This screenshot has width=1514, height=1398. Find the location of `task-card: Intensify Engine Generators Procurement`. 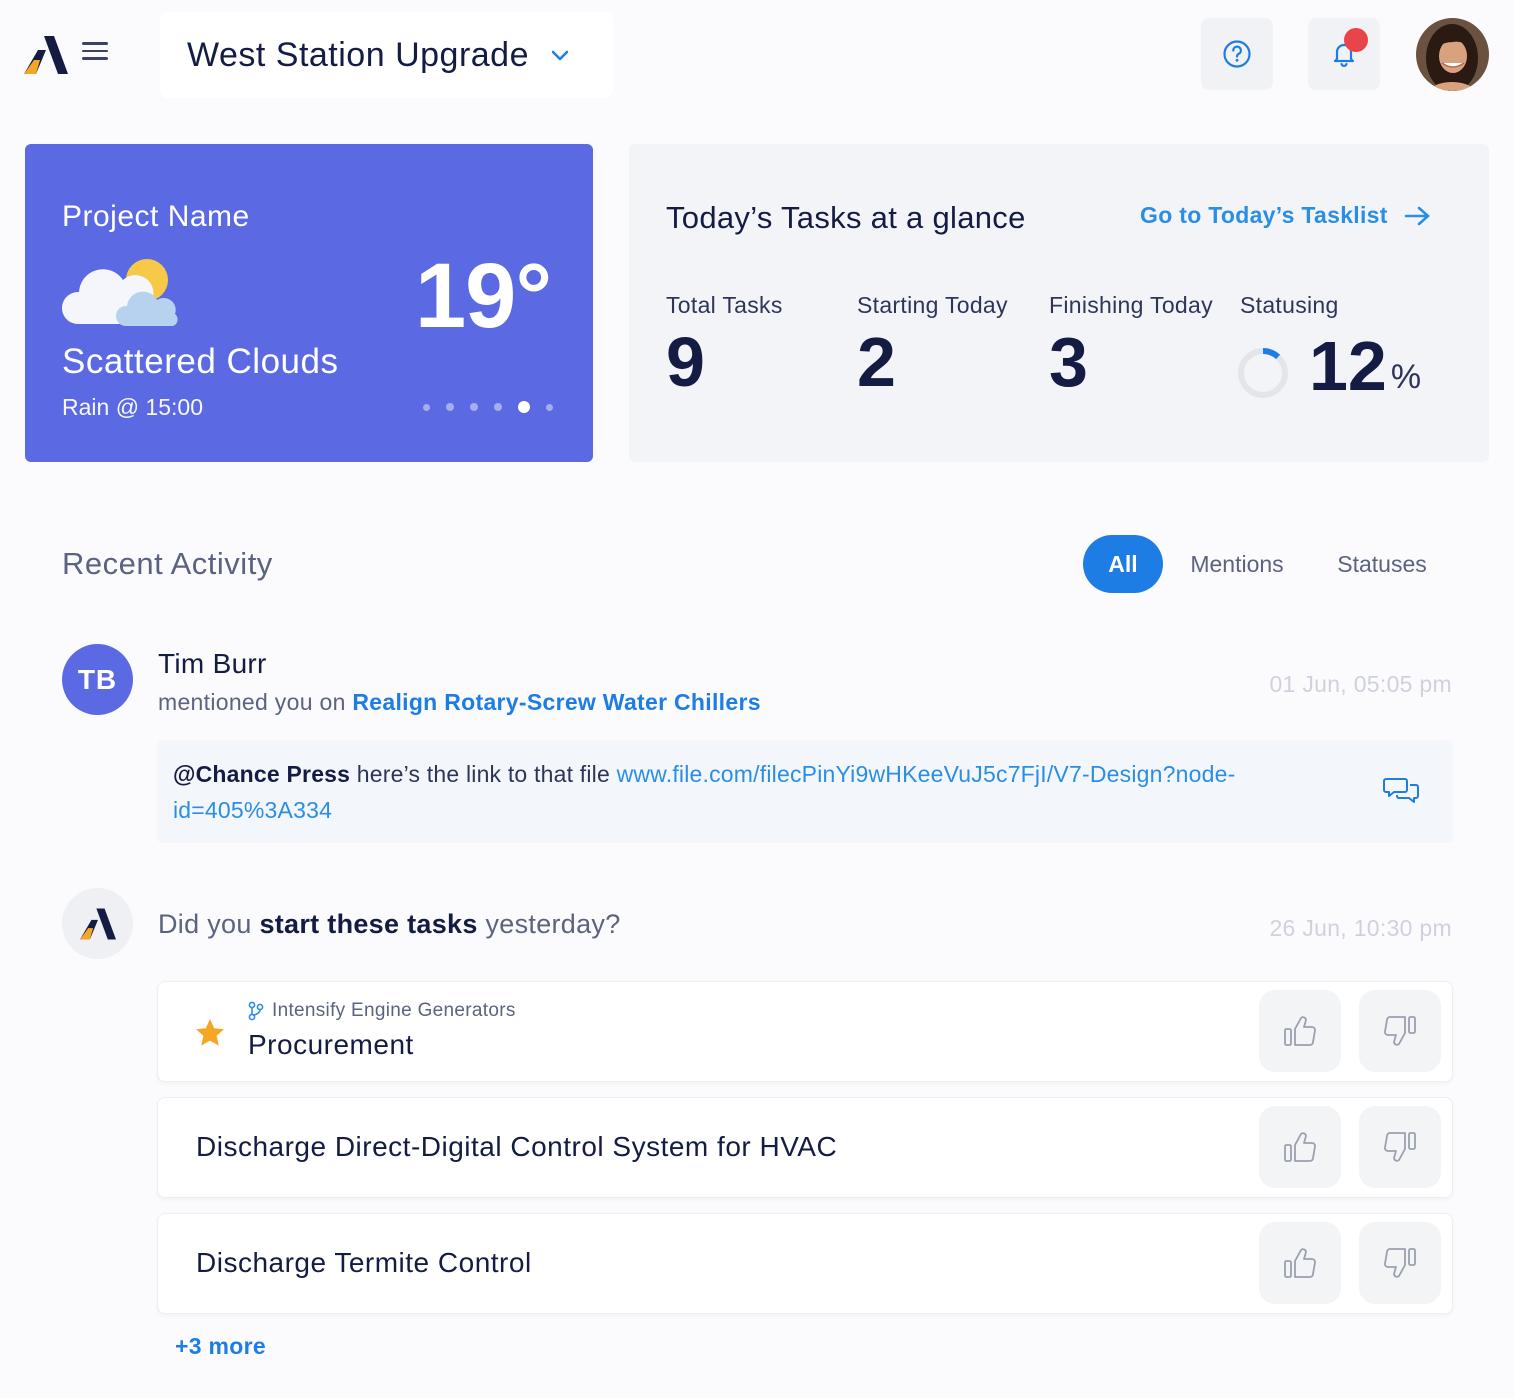

task-card: Intensify Engine Generators Procurement is located at coordinates (805, 1031).